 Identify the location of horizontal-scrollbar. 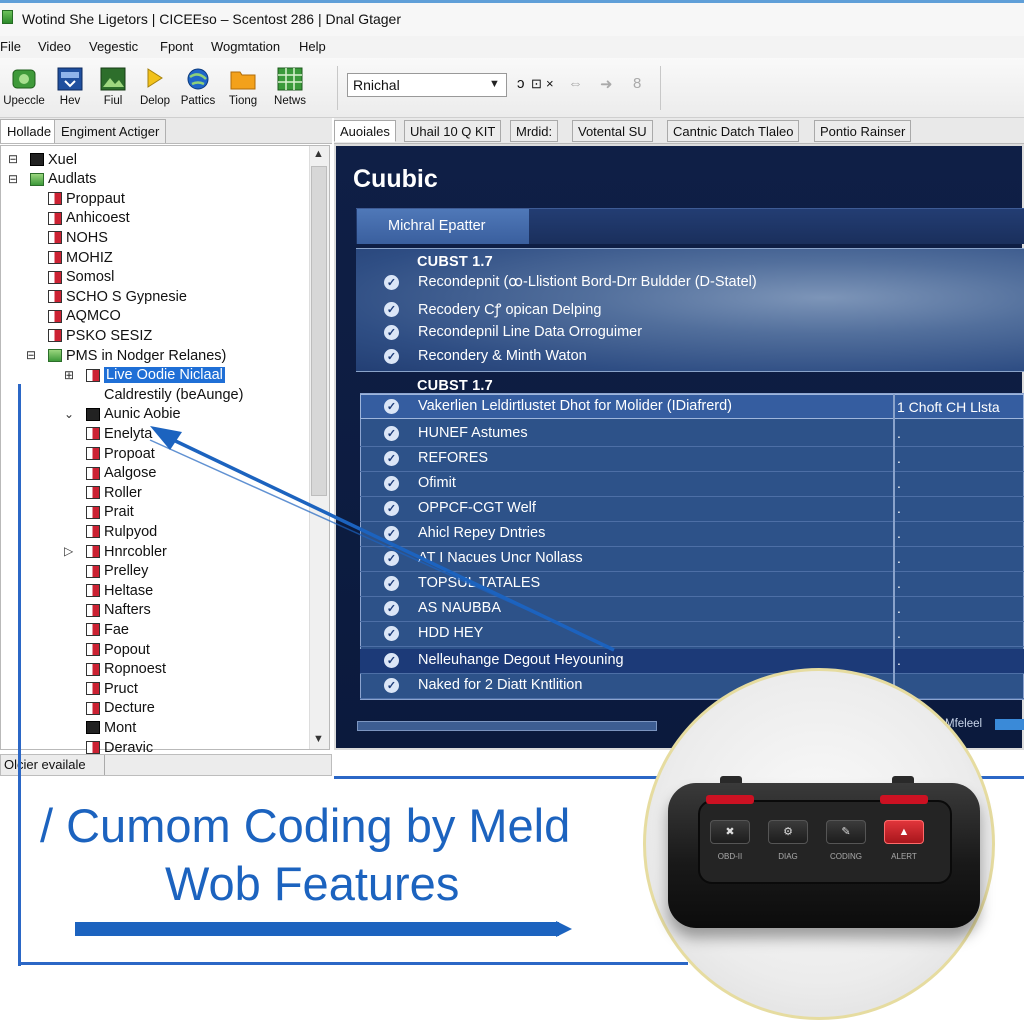
(507, 726).